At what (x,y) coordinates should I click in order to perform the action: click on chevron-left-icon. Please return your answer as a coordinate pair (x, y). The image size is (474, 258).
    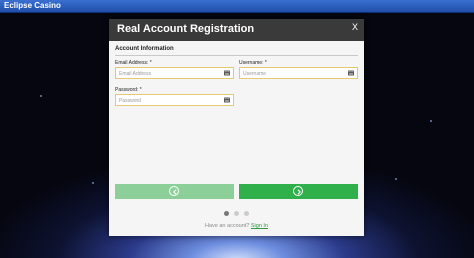
    Looking at the image, I should click on (174, 191).